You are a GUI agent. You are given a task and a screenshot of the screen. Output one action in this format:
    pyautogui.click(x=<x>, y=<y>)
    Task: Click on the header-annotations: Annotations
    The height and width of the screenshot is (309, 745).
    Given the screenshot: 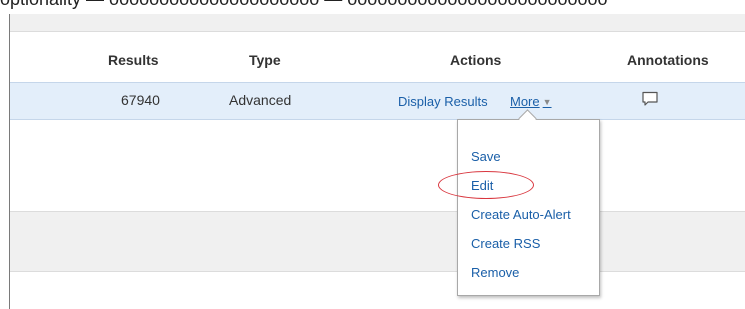 What is the action you would take?
    pyautogui.click(x=668, y=60)
    